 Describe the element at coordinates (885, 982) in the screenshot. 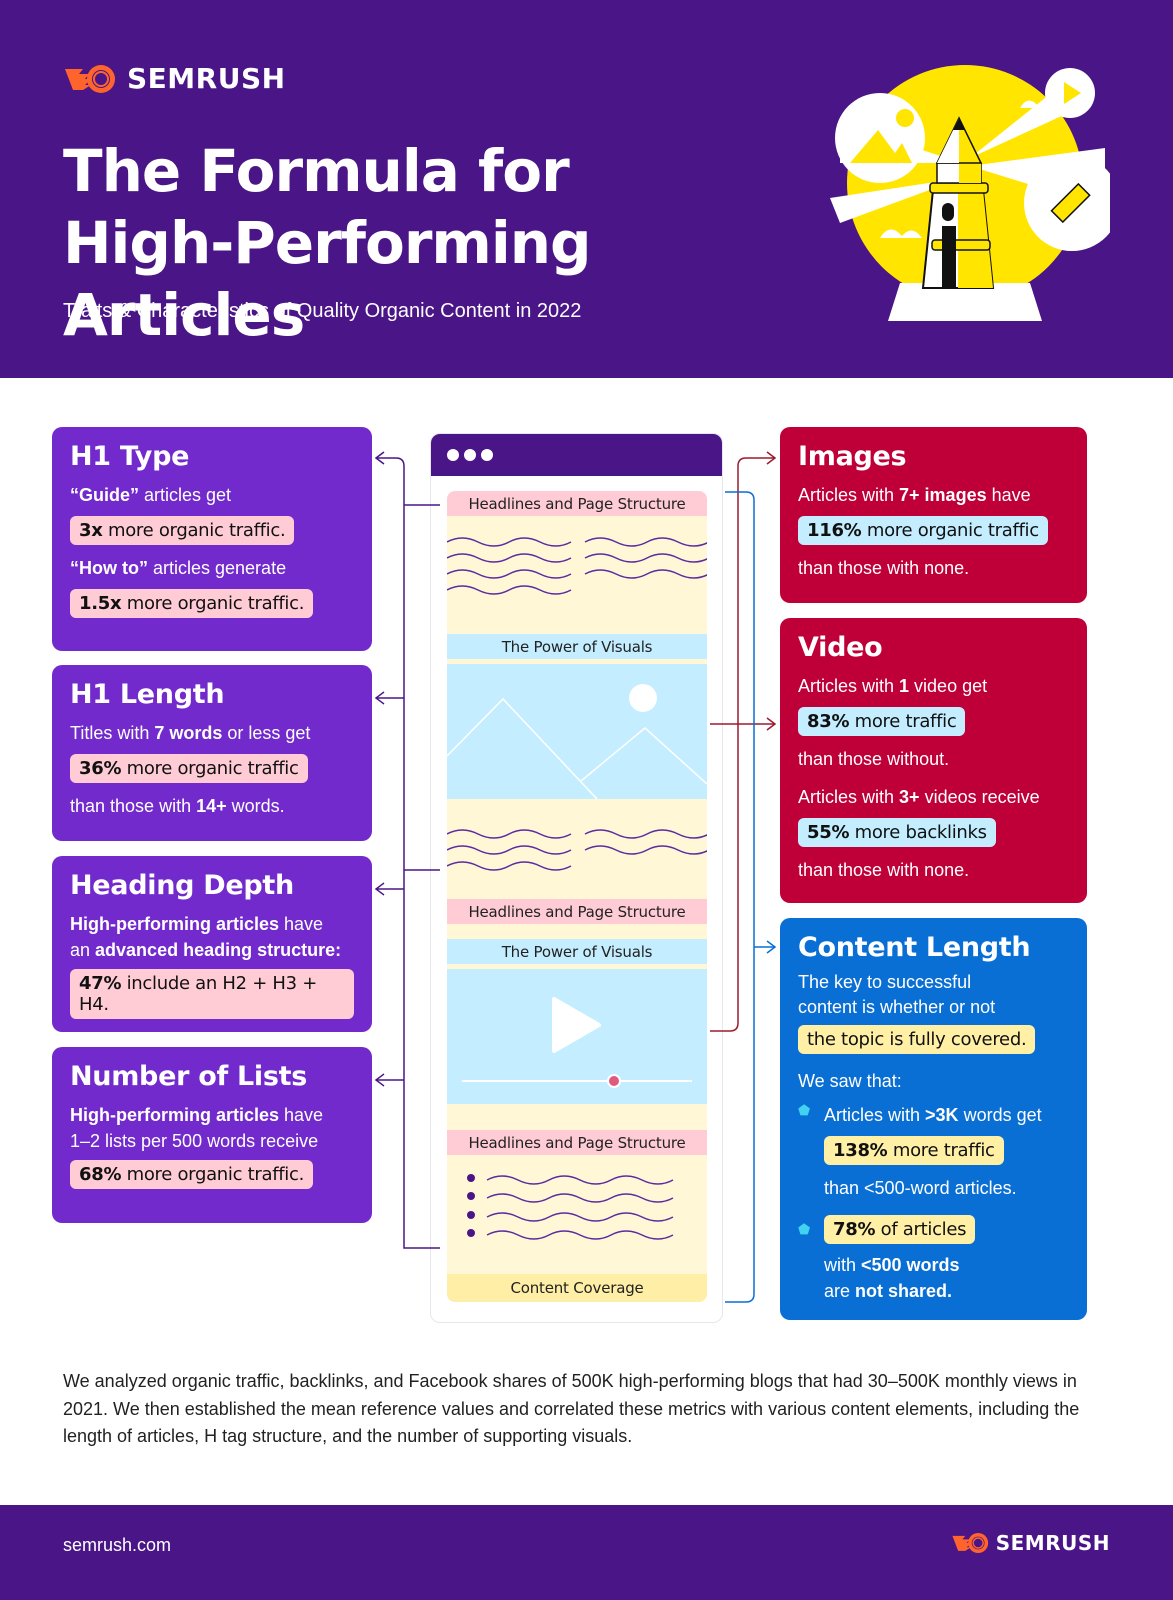

I see `card-text: The key to successful` at that location.